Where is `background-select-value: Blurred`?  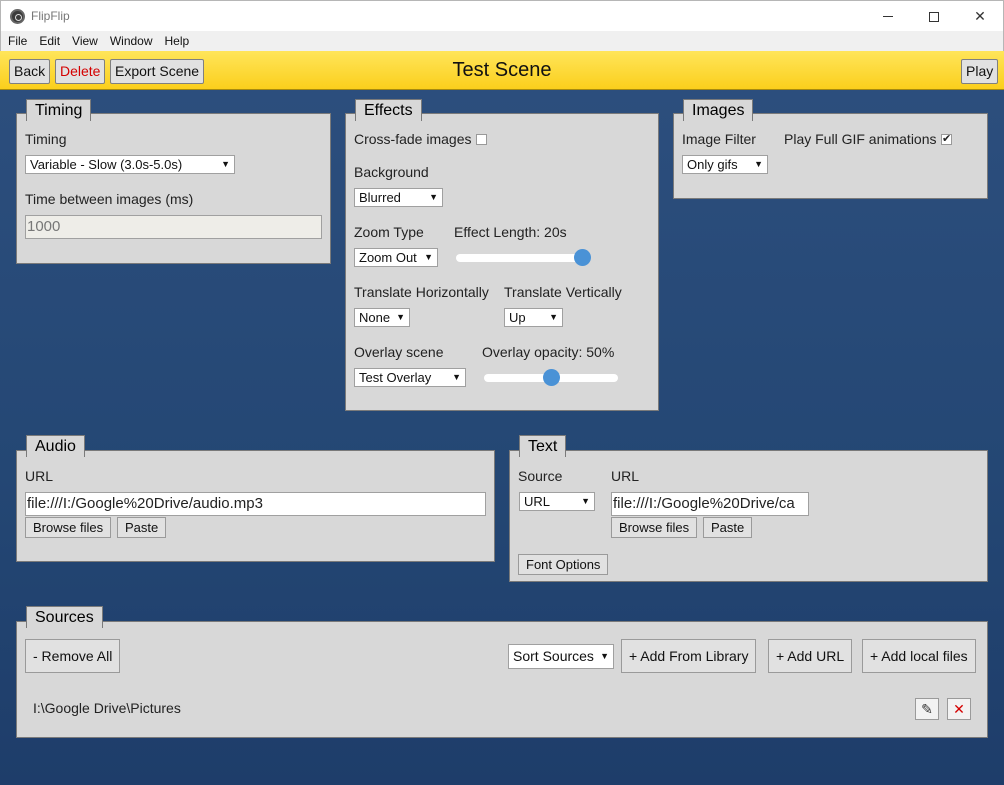 background-select-value: Blurred is located at coordinates (380, 197).